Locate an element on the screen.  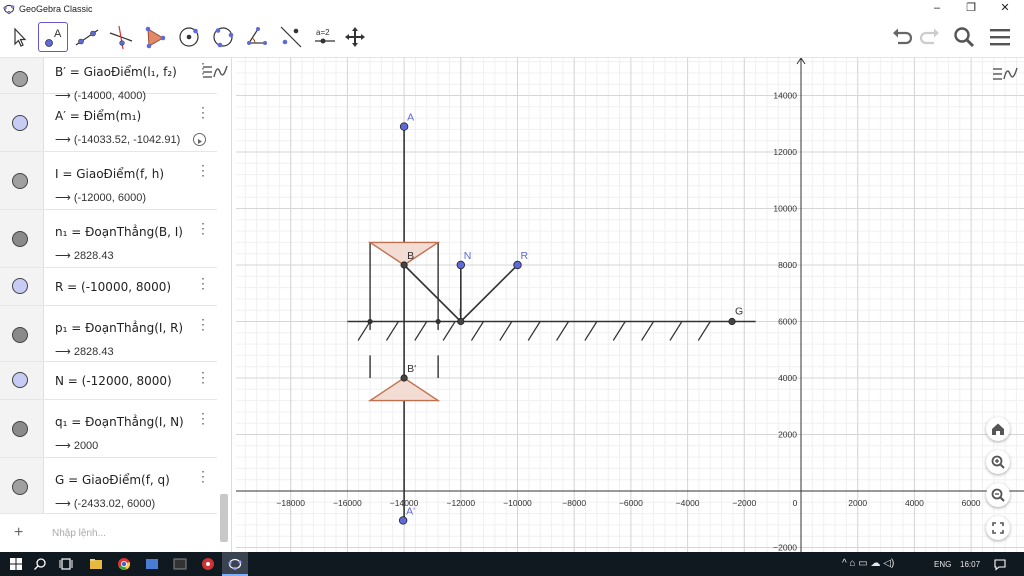
point-A is located at coordinates (404, 126).